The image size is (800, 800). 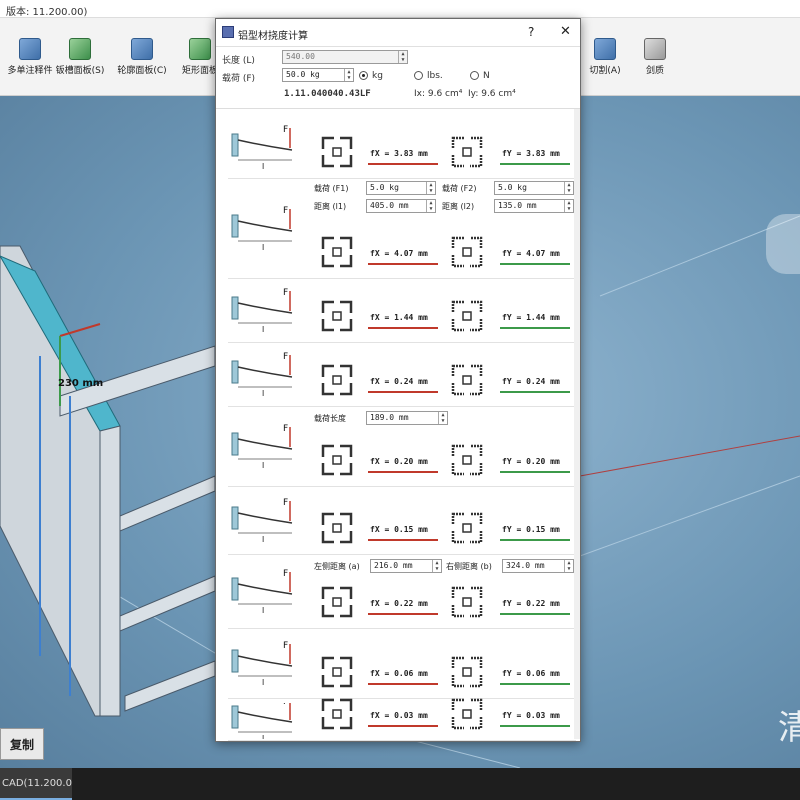 I want to click on fy-result: fY = 0.24 mm, so click(x=531, y=381).